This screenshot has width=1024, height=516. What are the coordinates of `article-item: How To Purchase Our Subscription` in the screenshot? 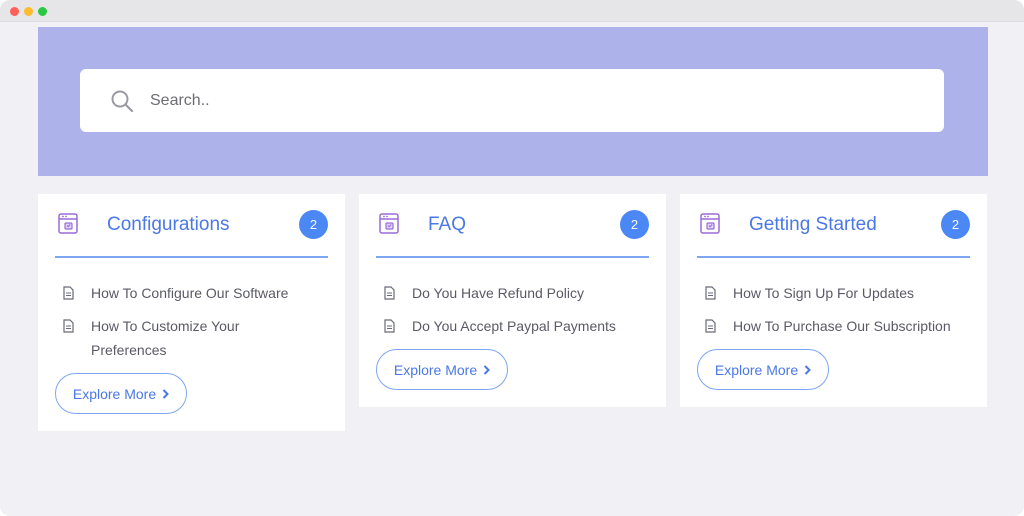 It's located at (833, 328).